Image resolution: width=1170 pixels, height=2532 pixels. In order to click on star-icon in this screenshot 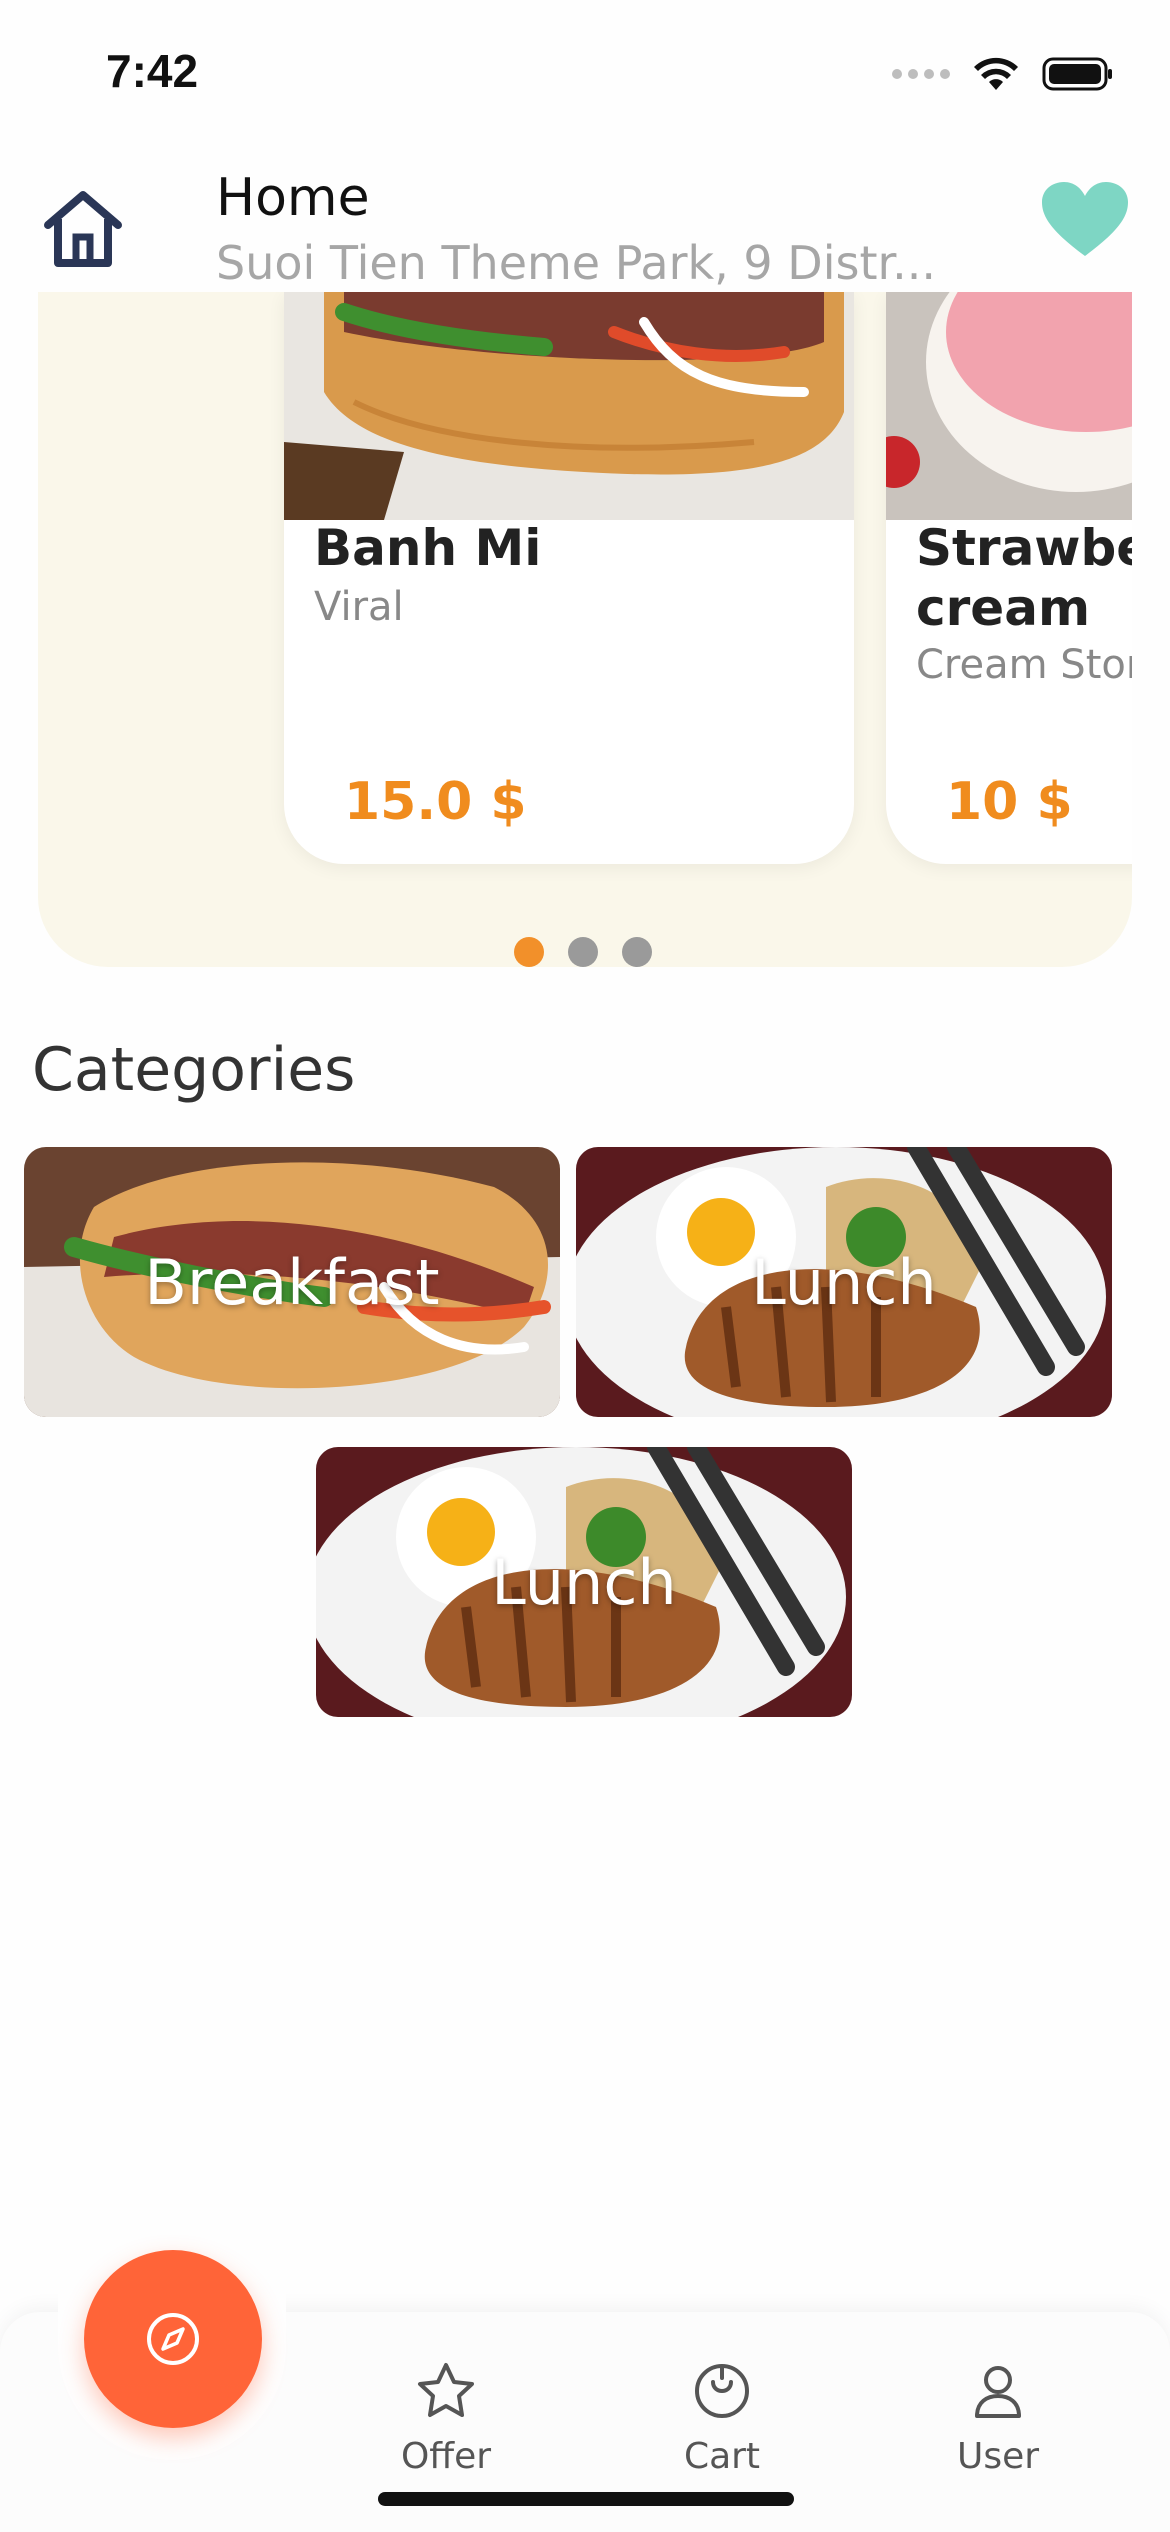, I will do `click(446, 2390)`.